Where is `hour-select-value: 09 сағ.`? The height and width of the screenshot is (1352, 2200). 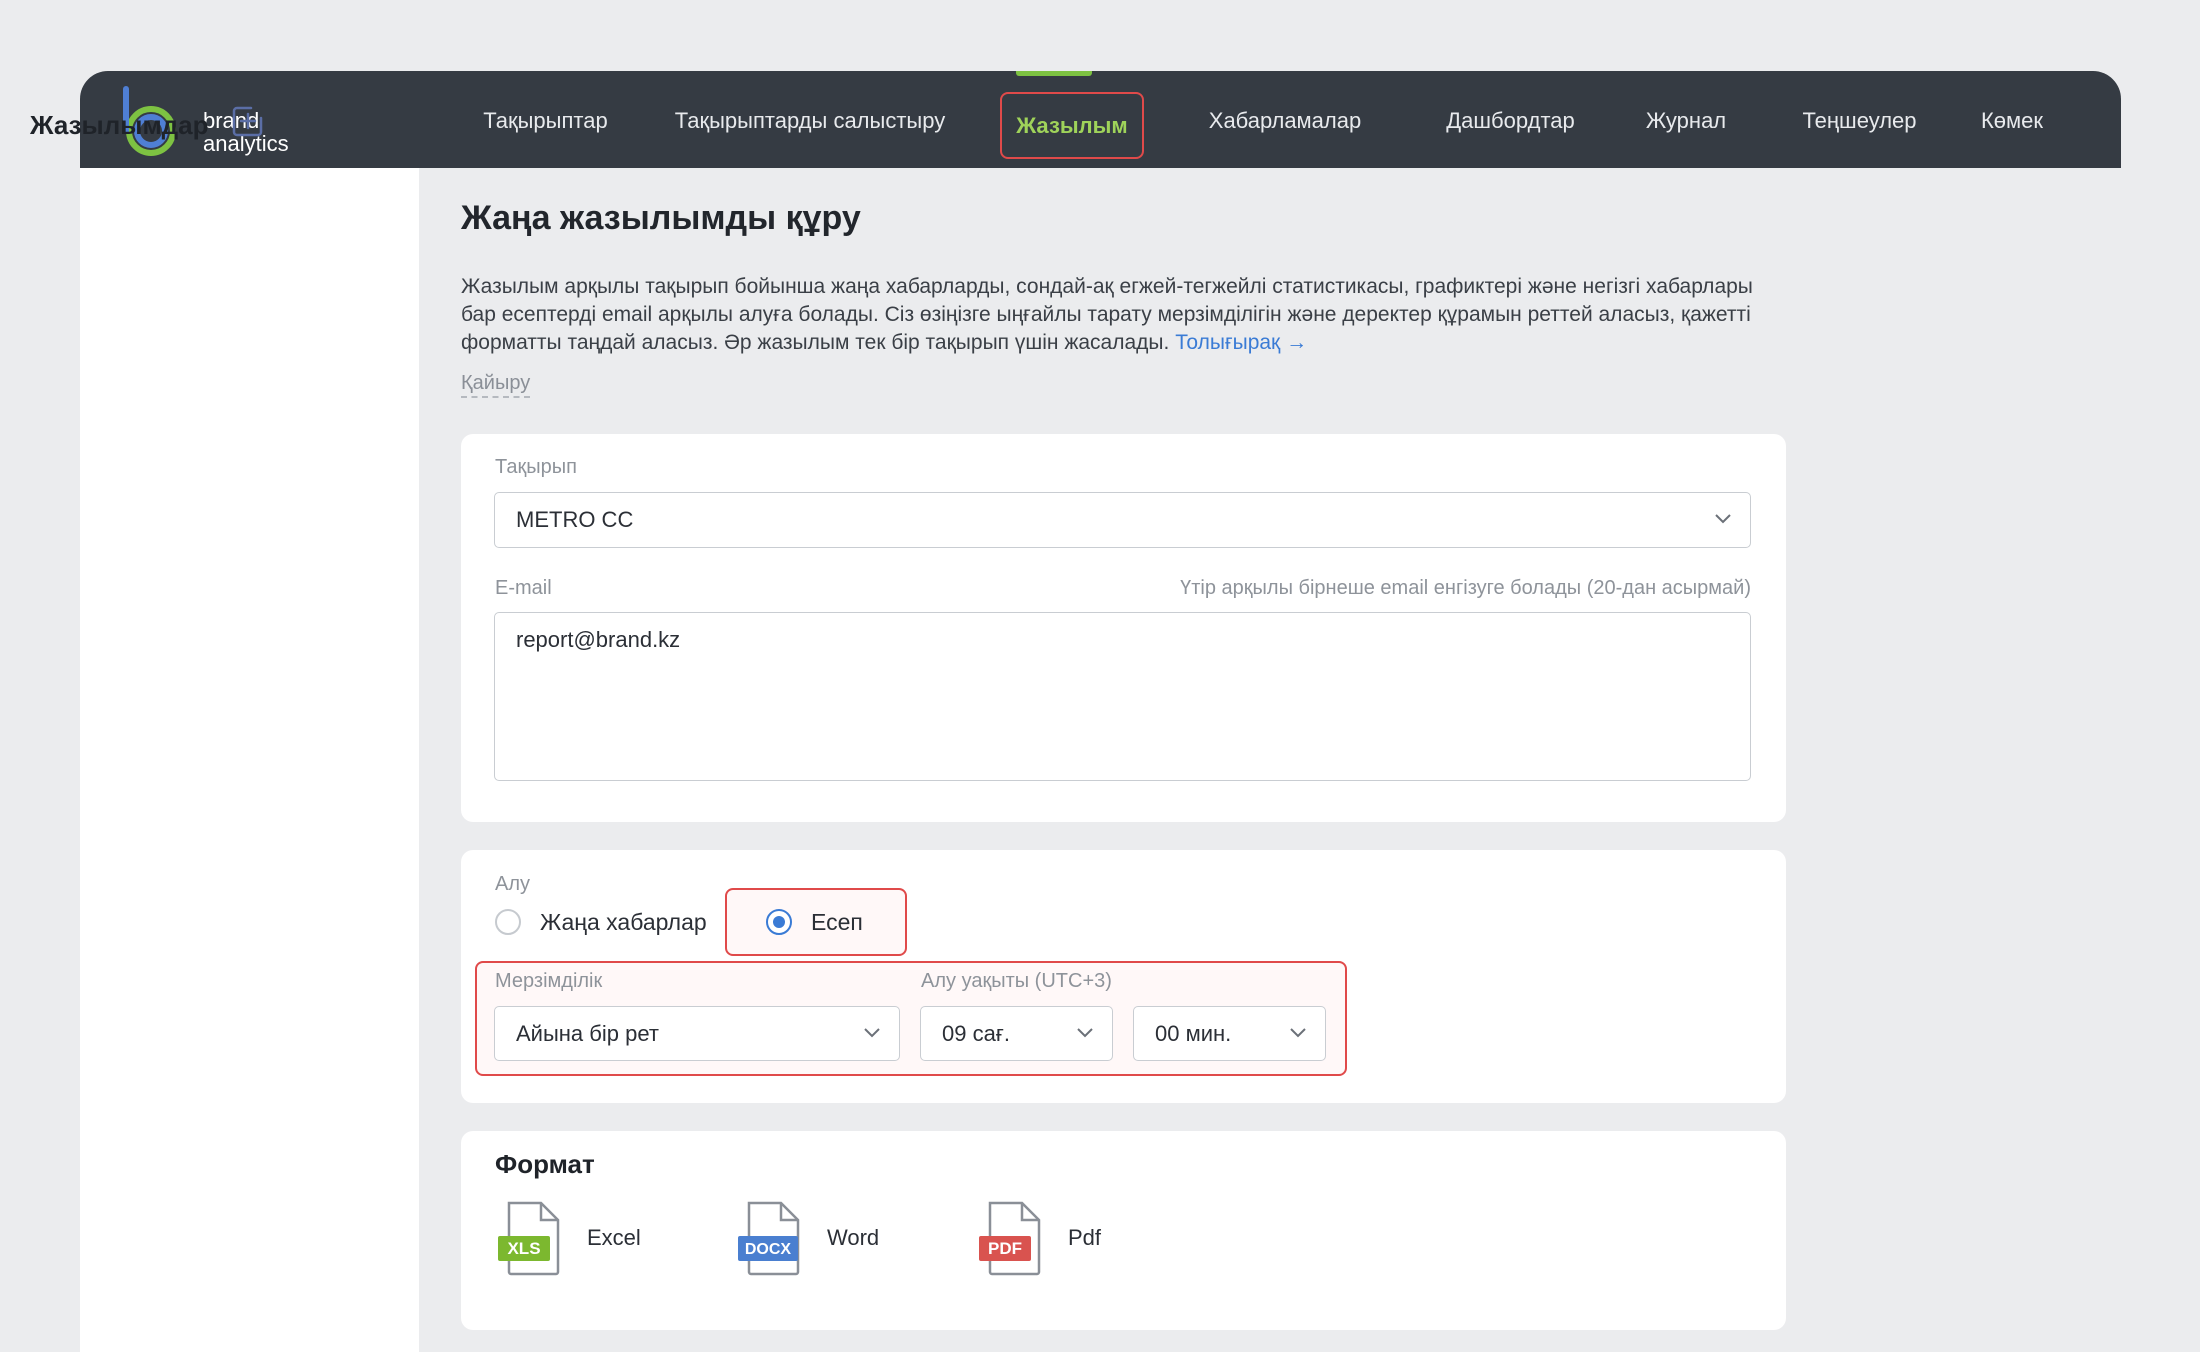 hour-select-value: 09 сағ. is located at coordinates (976, 1033).